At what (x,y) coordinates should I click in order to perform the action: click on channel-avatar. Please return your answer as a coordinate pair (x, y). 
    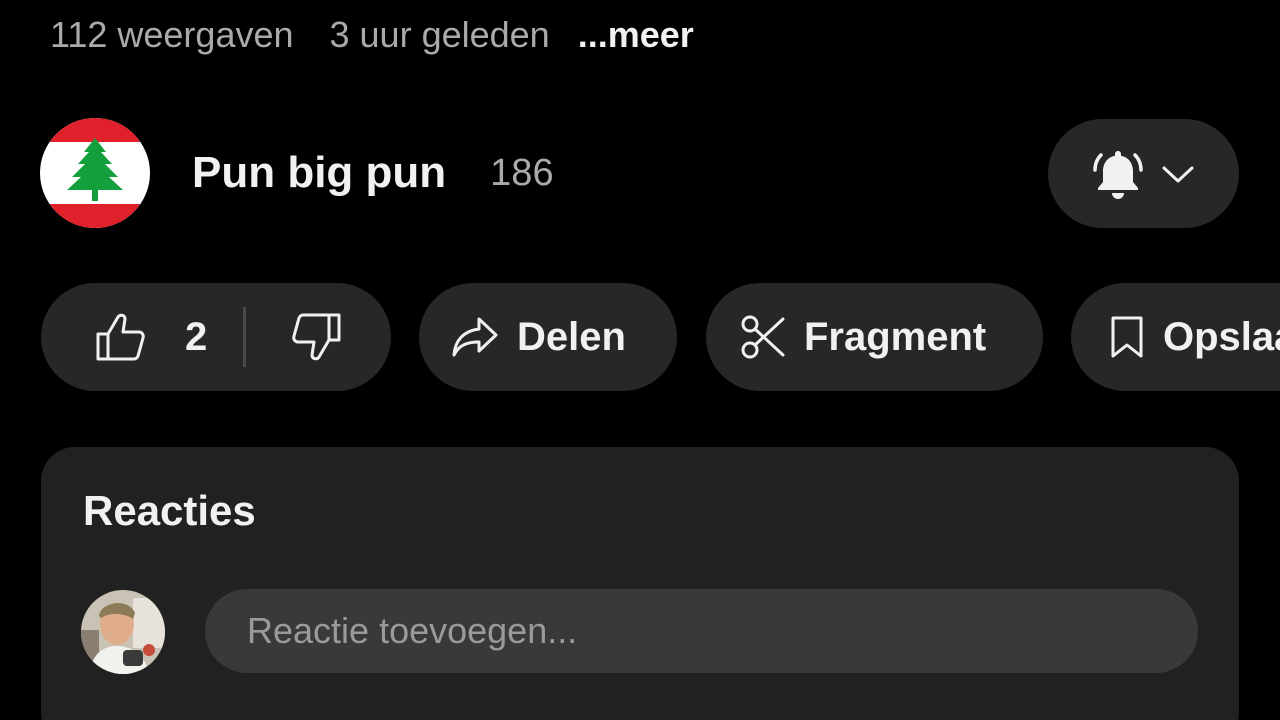
    Looking at the image, I should click on (95, 173).